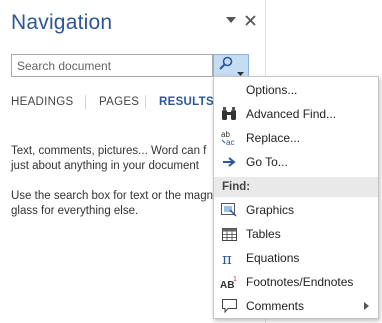 This screenshot has height=323, width=382. Describe the element at coordinates (226, 65) in the screenshot. I see `magnifier-icon` at that location.